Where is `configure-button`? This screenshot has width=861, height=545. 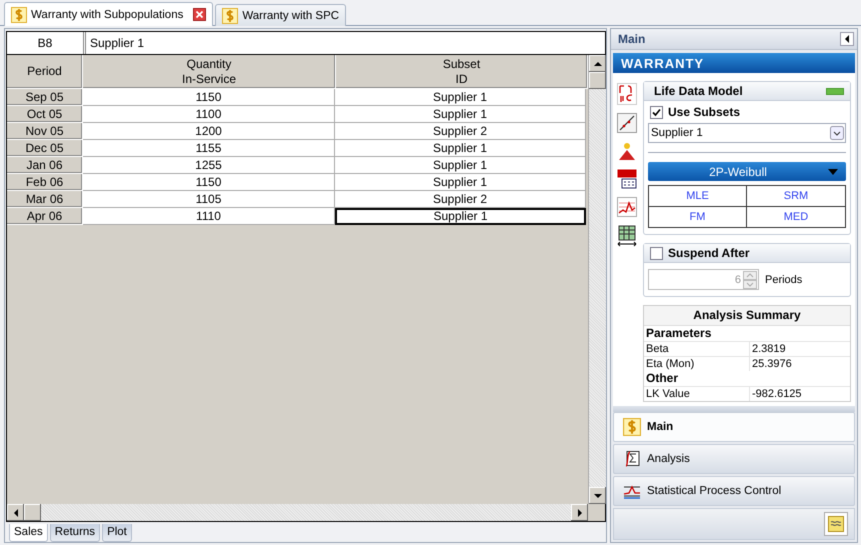 configure-button is located at coordinates (836, 524).